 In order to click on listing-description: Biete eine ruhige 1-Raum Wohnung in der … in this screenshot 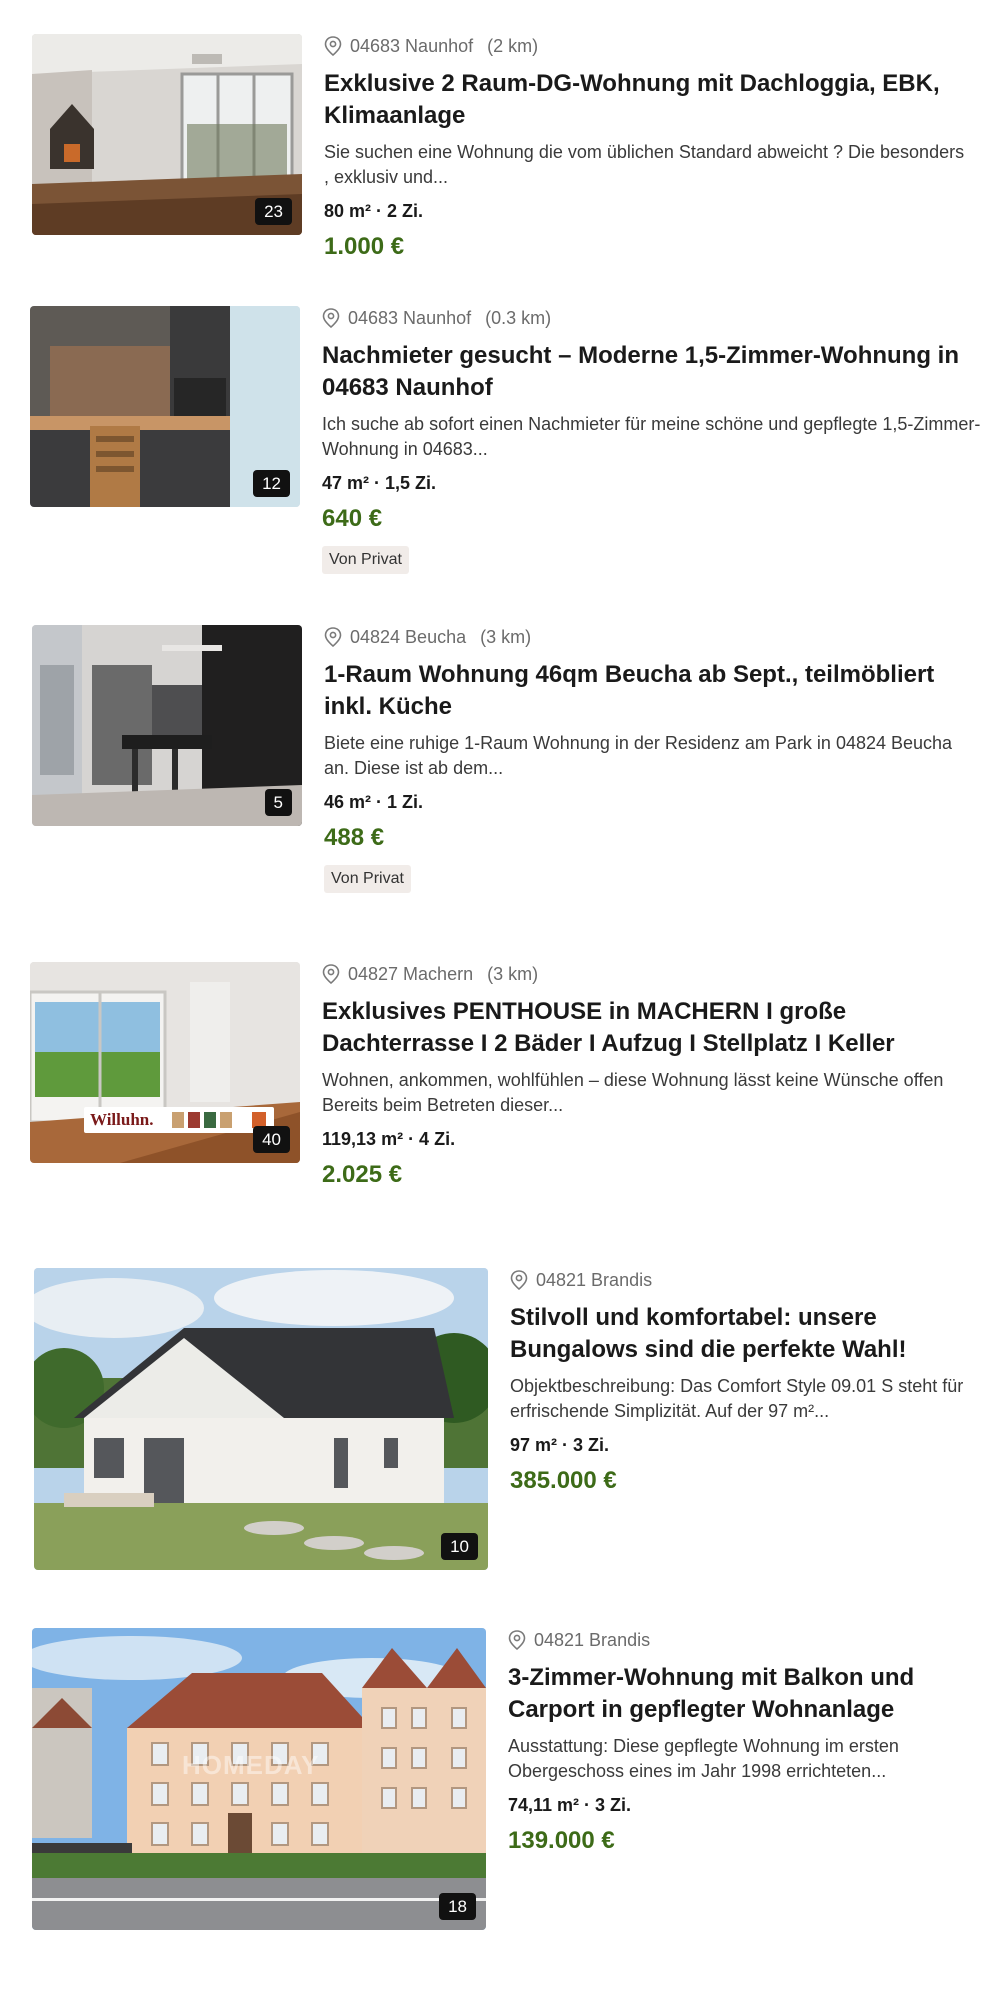, I will do `click(638, 755)`.